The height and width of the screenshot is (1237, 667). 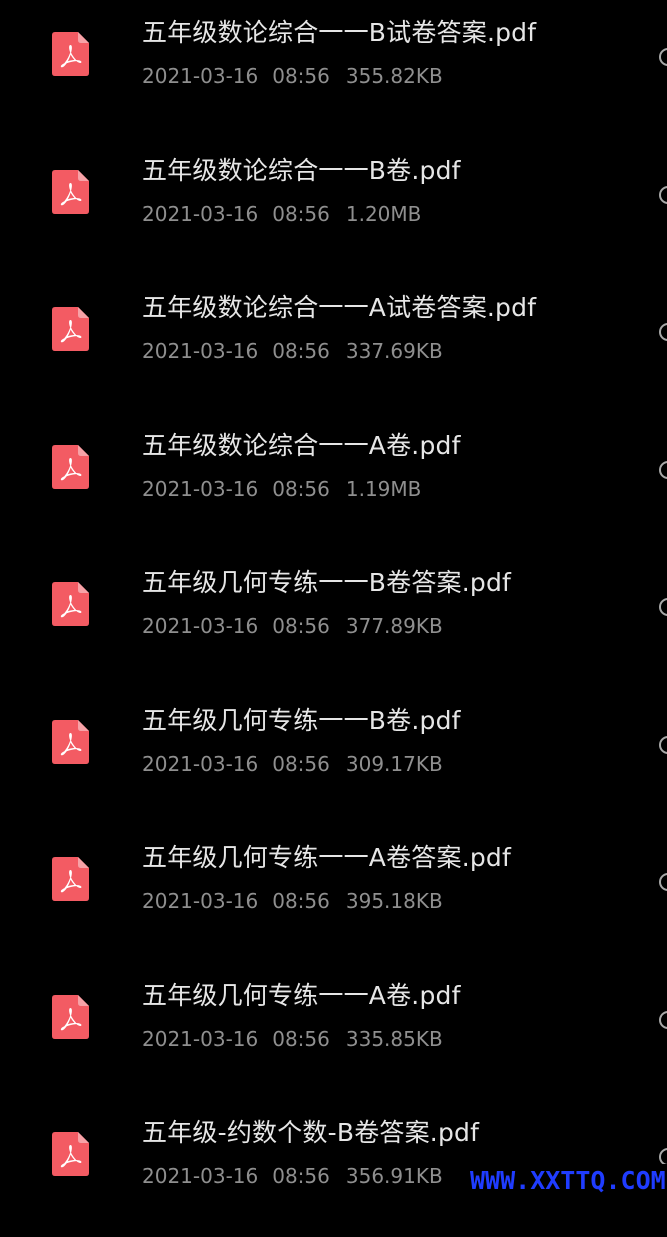 What do you see at coordinates (394, 901) in the screenshot?
I see `file-size: 395.18KB` at bounding box center [394, 901].